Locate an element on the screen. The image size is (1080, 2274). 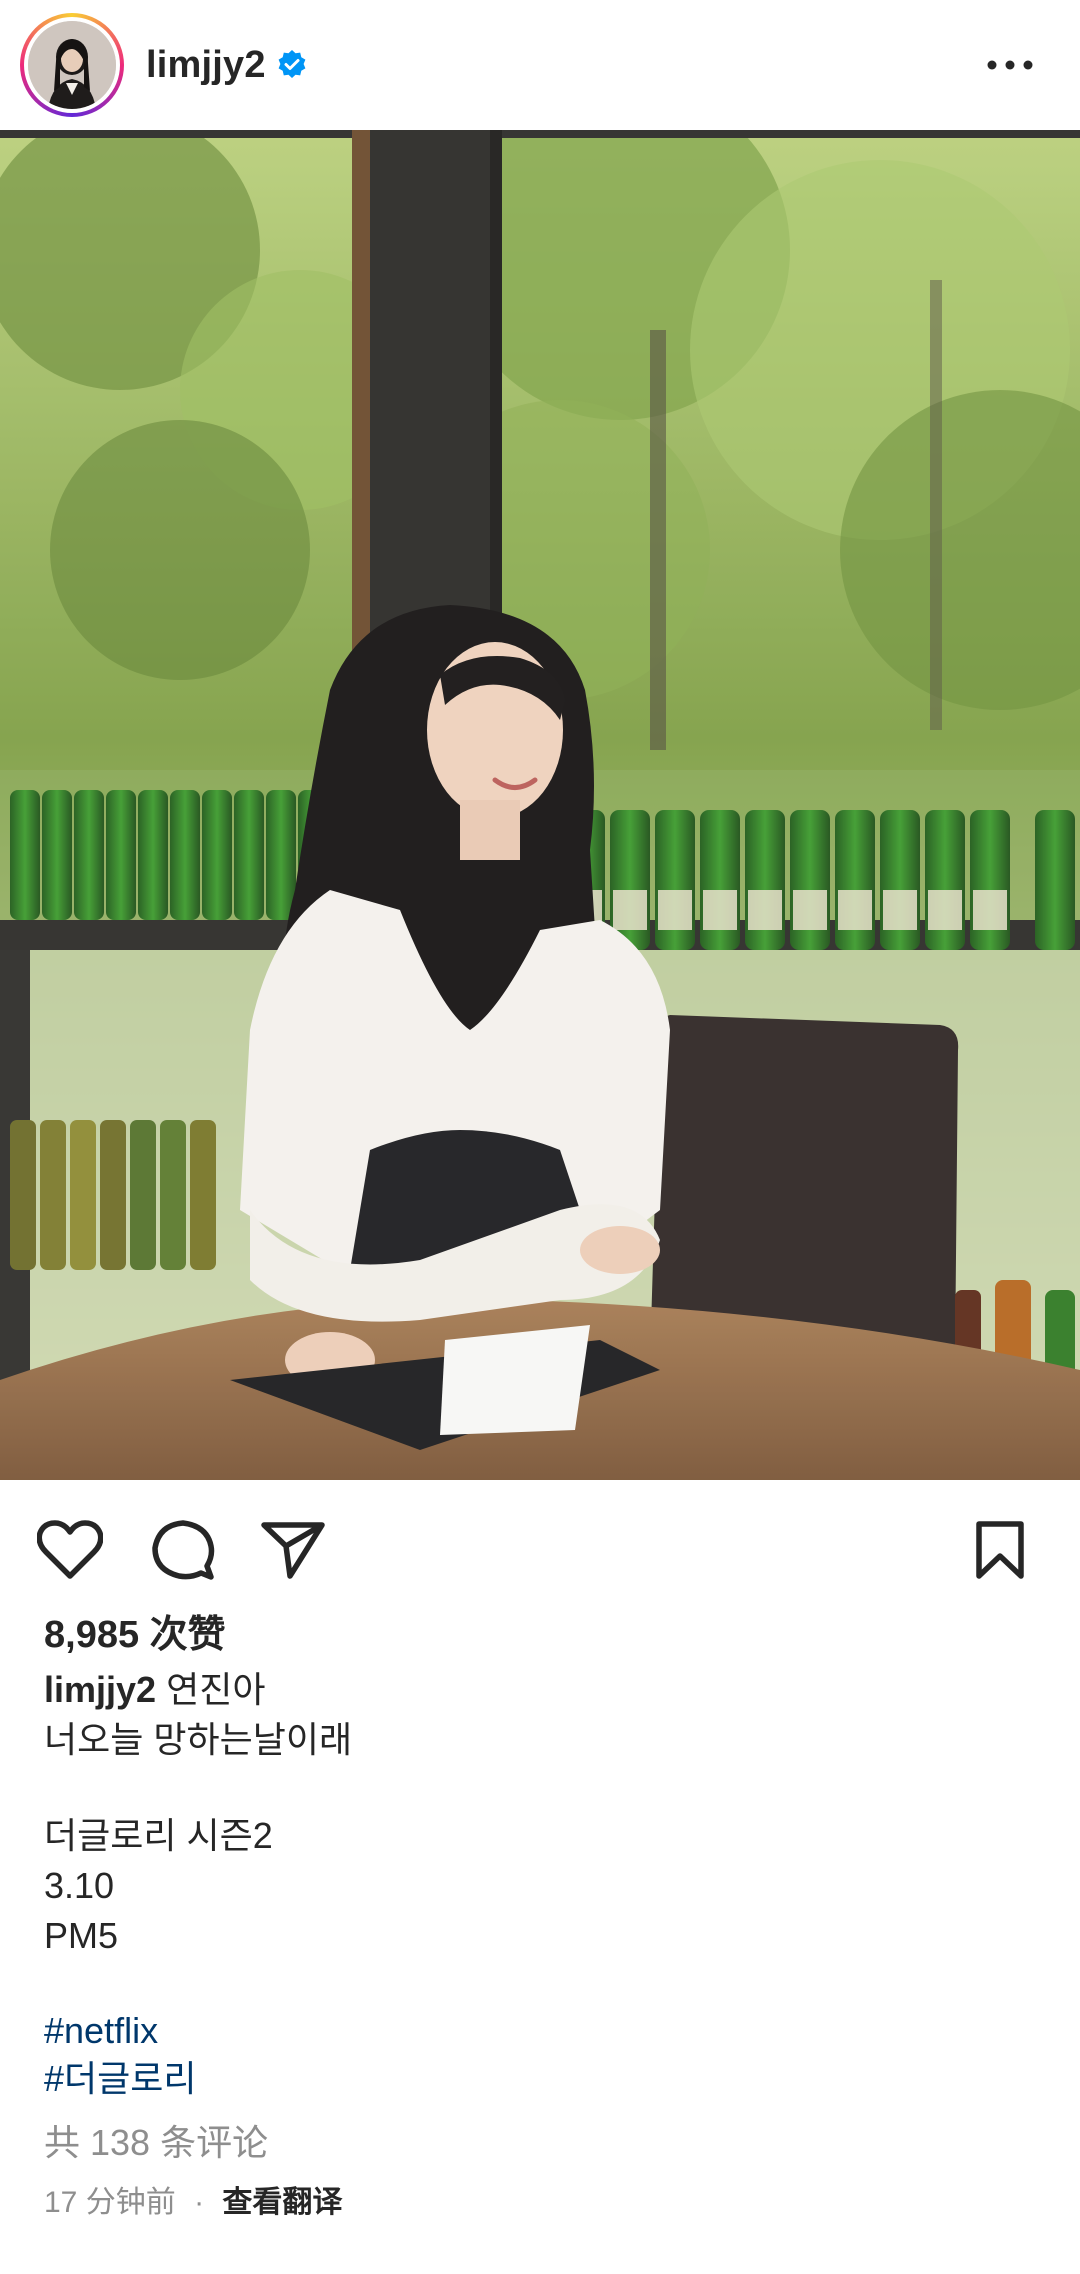
save-button is located at coordinates (1000, 1550).